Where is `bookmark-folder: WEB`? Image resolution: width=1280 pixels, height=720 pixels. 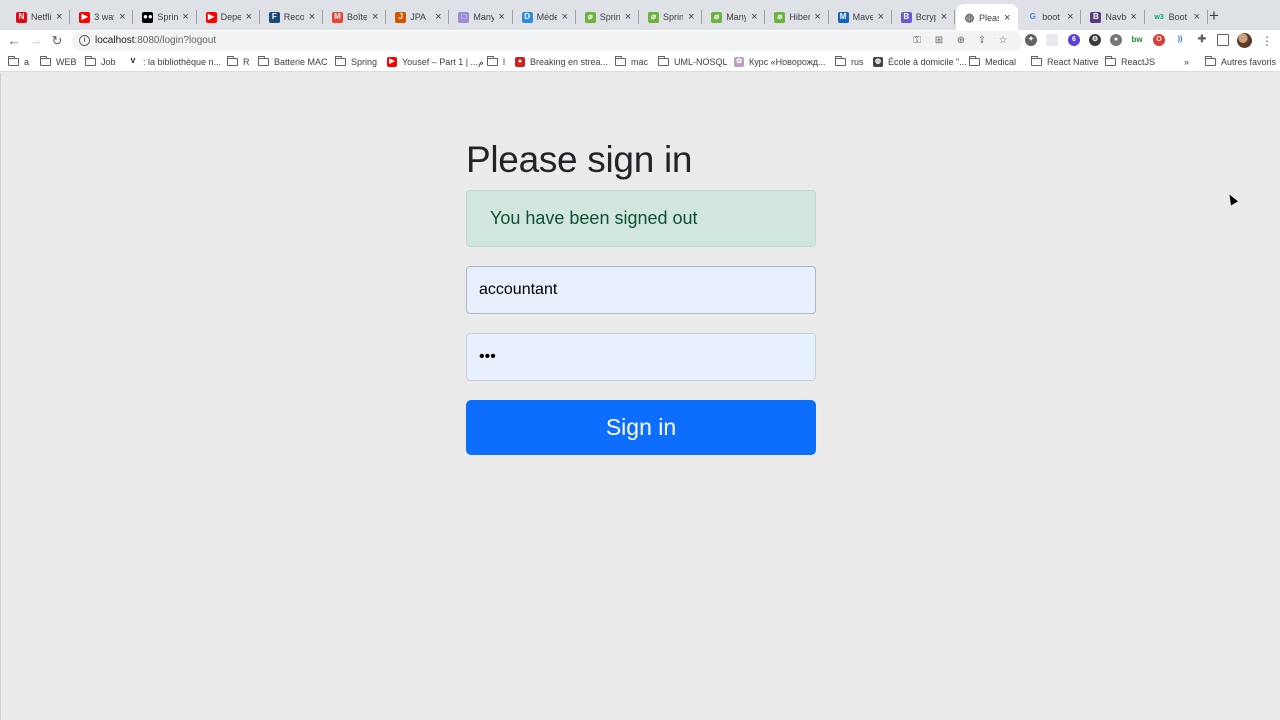
bookmark-folder: WEB is located at coordinates (58, 62).